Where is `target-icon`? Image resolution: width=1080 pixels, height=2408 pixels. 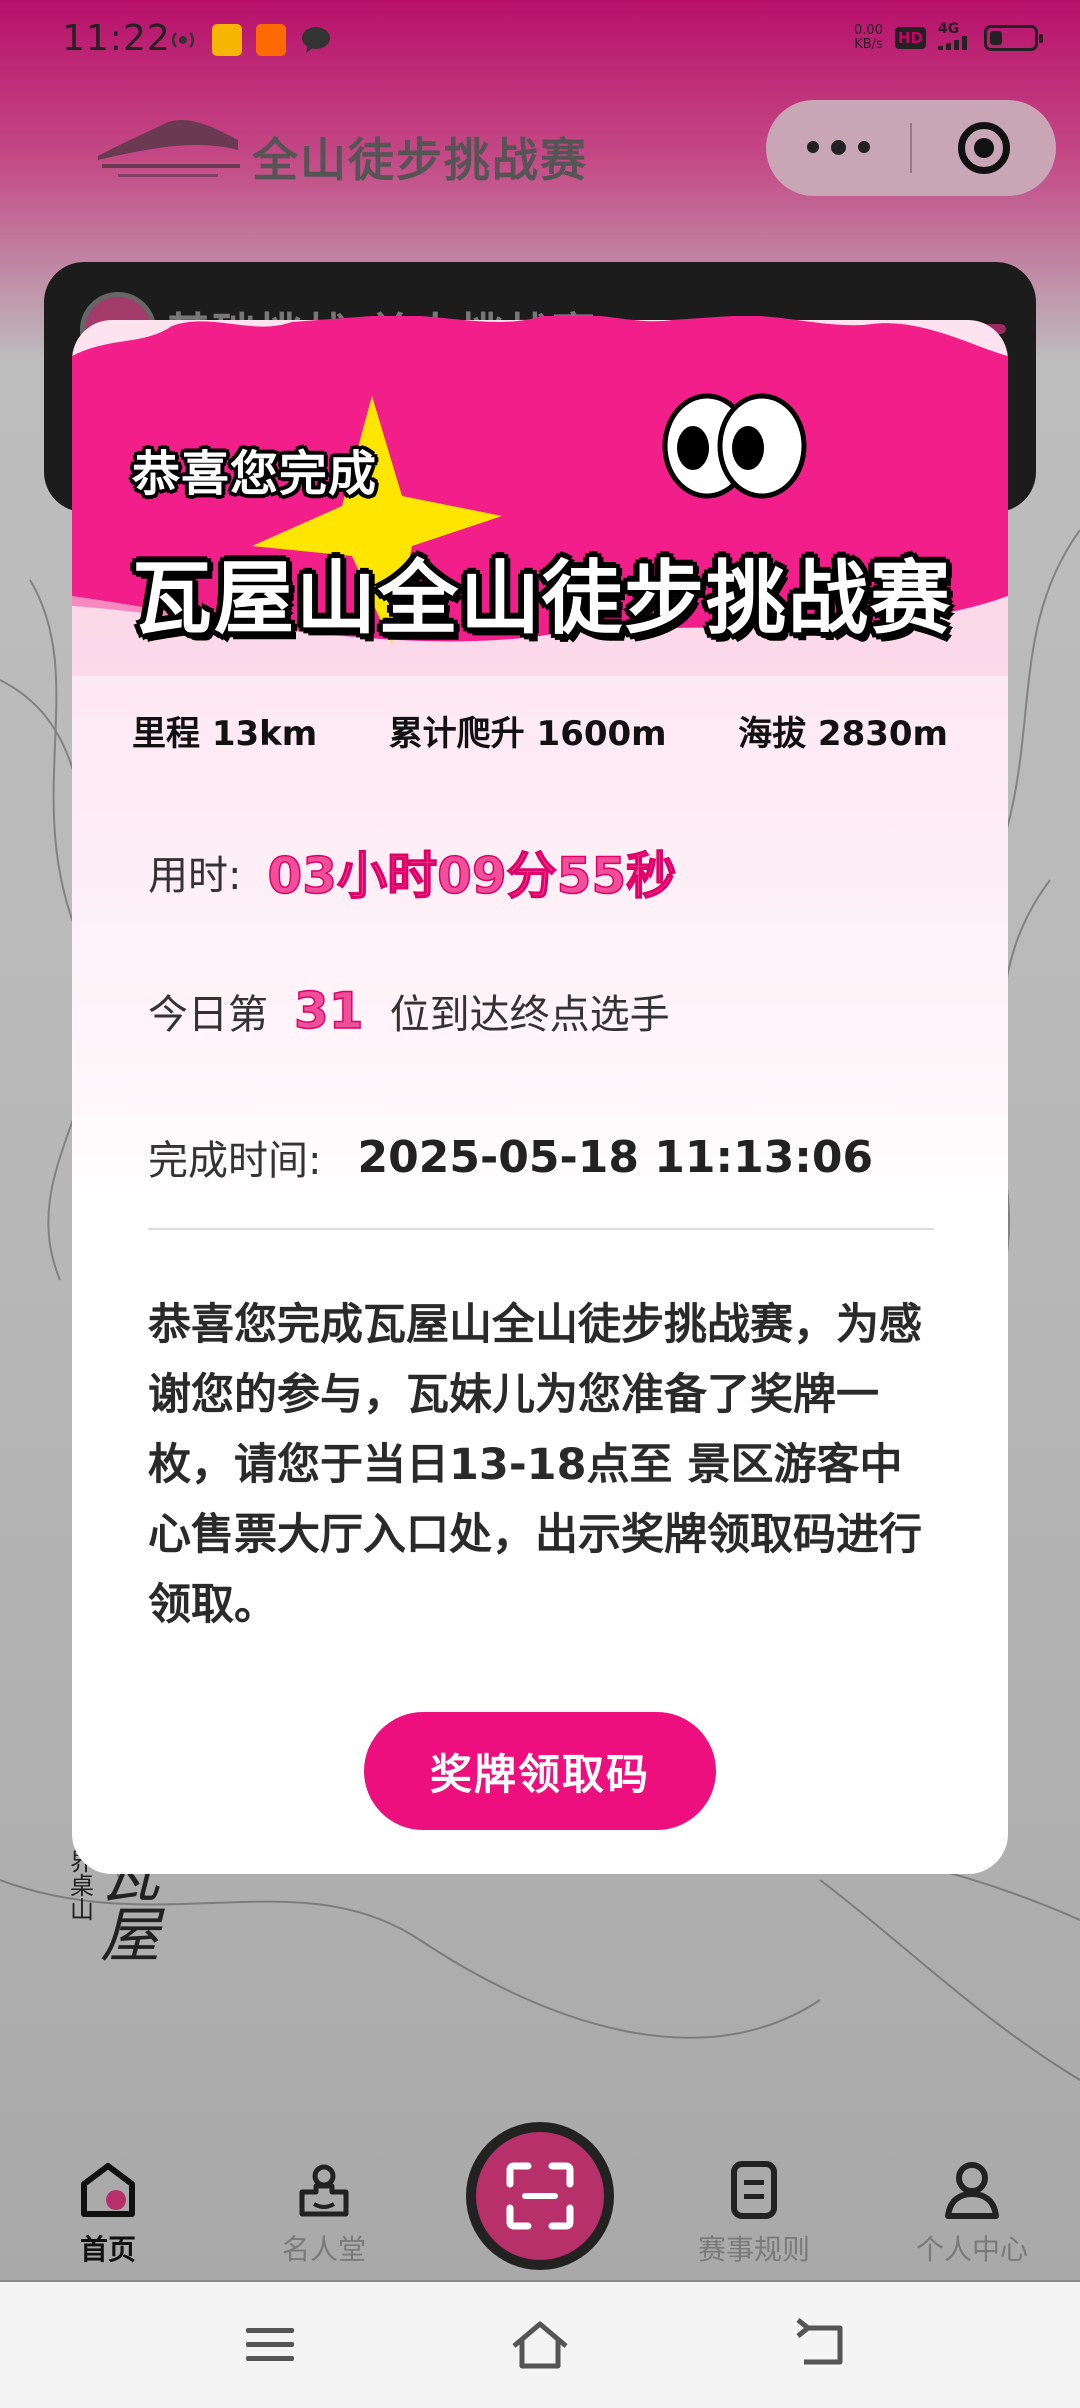
target-icon is located at coordinates (984, 148).